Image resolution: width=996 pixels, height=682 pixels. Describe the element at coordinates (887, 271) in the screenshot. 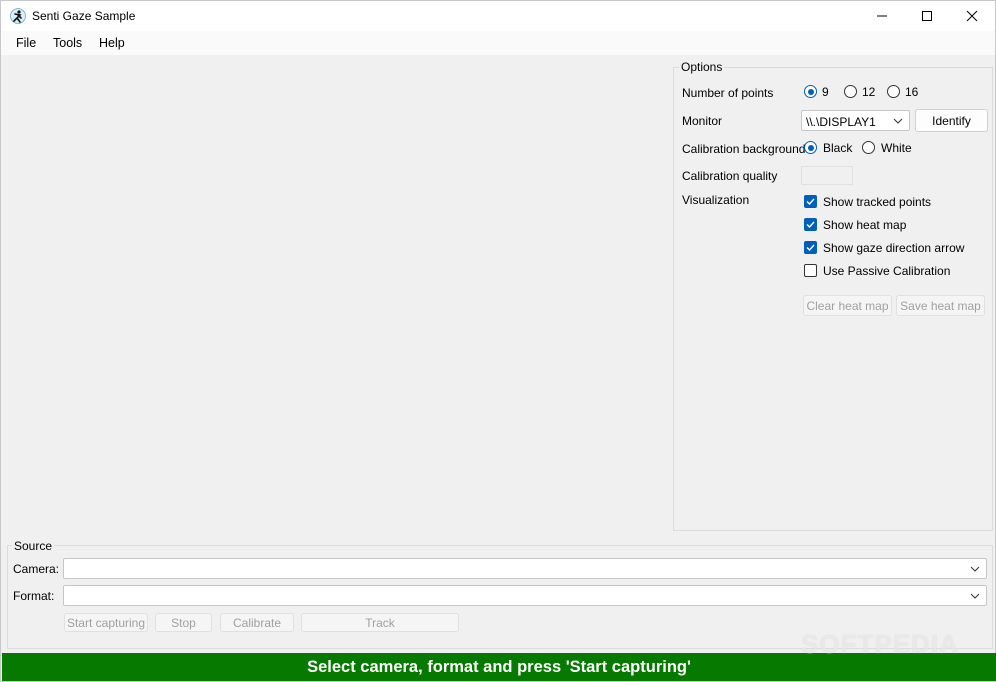

I see `use-passive-calibration-label: Use Passive Calibration` at that location.